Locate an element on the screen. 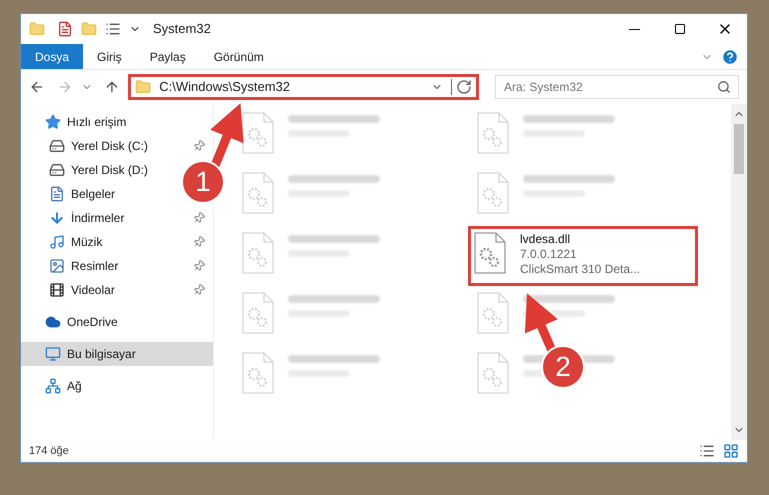 This screenshot has height=495, width=769. music-note-icon is located at coordinates (57, 242).